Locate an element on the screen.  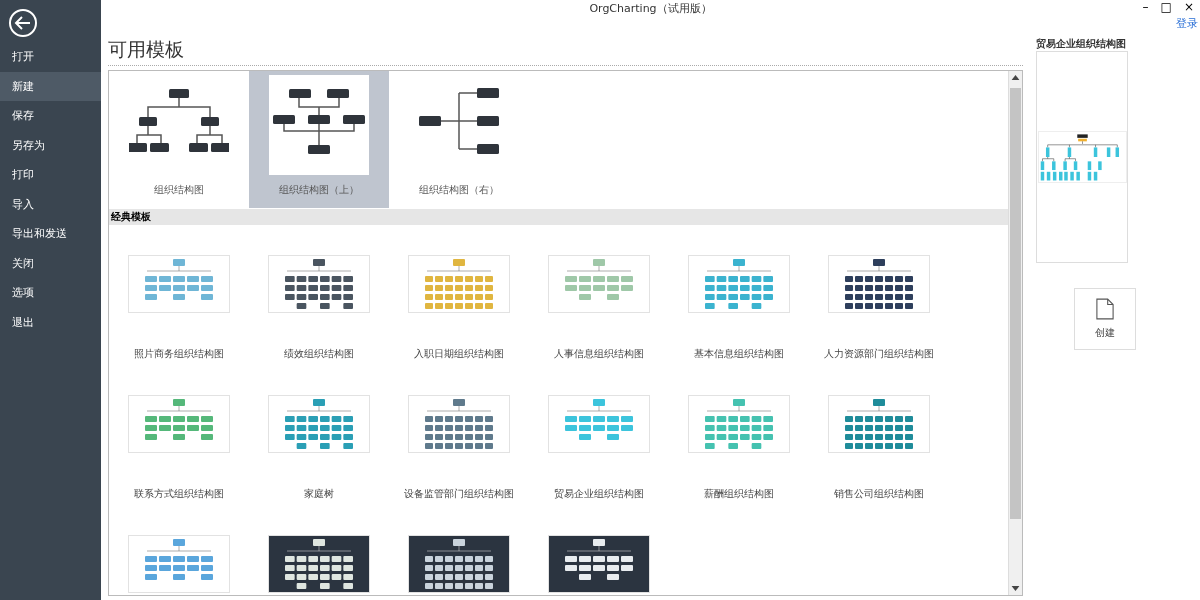
preview-title: 贸易企业组织结构图 is located at coordinates (1081, 44).